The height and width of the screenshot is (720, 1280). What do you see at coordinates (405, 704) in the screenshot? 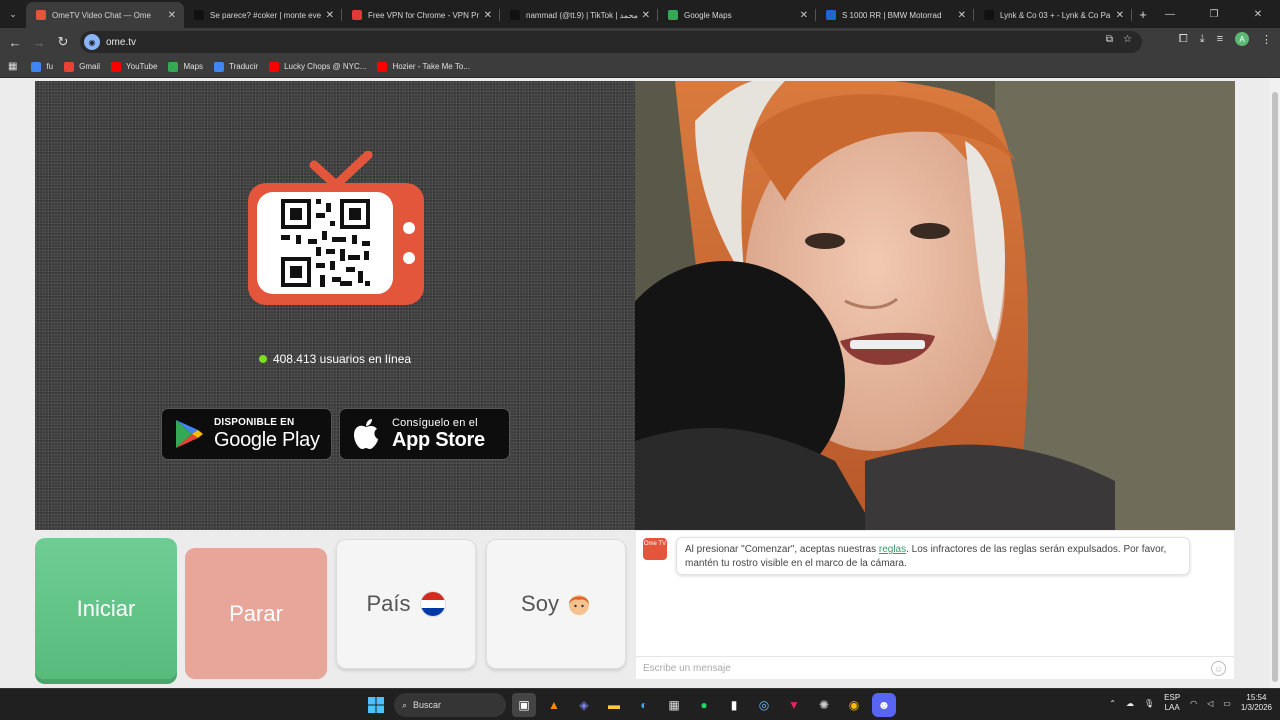
I see `search-icon: ⌕` at bounding box center [405, 704].